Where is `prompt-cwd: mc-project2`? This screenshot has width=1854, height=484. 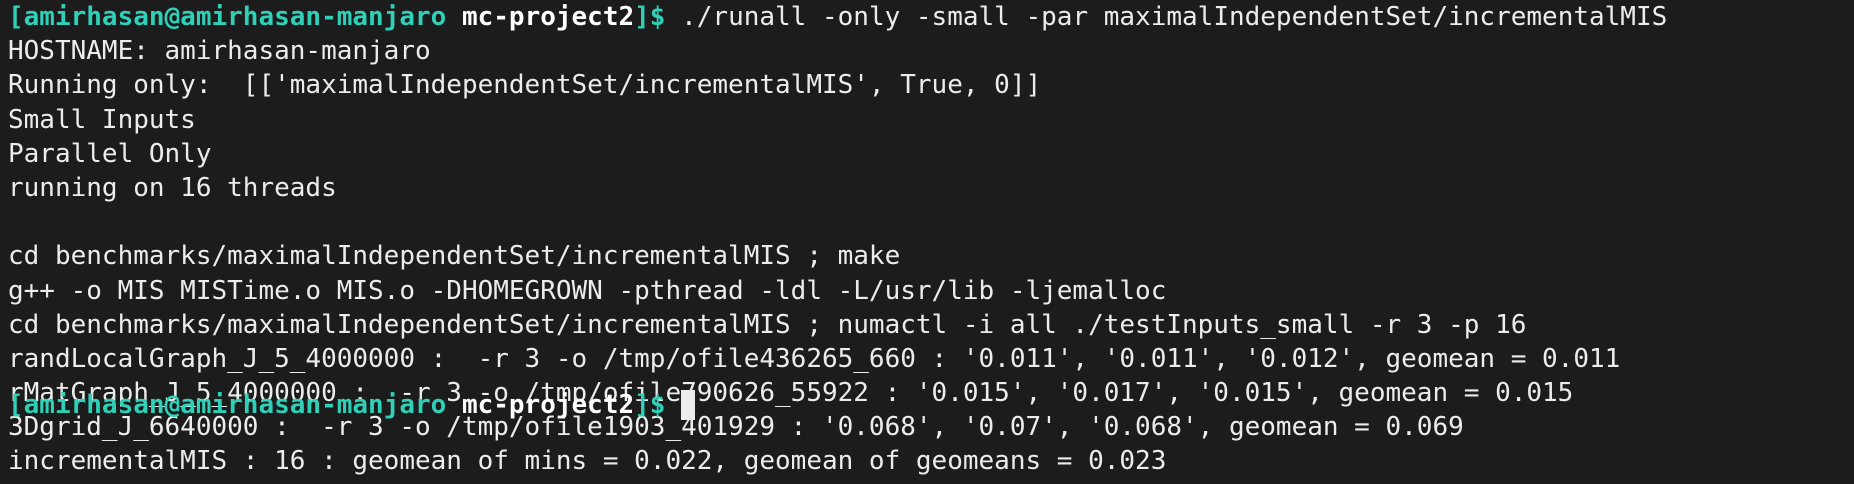 prompt-cwd: mc-project2 is located at coordinates (548, 17).